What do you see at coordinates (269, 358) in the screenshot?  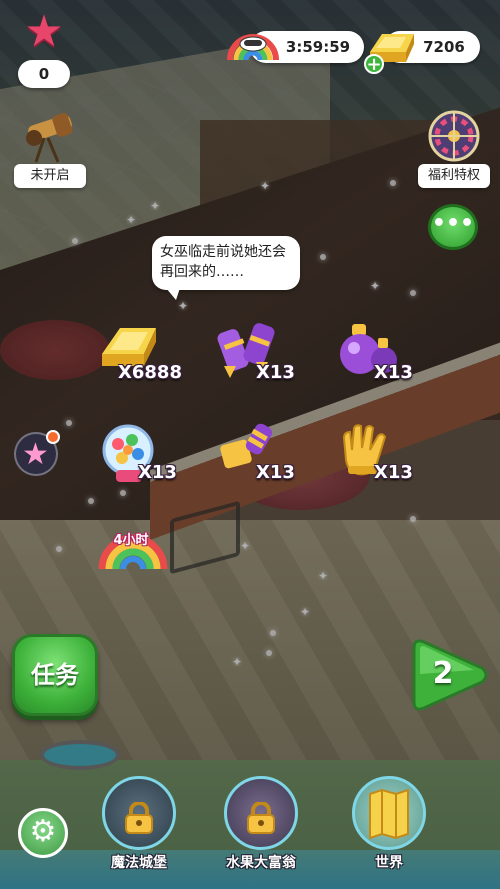 I see `reward-rocket: X13` at bounding box center [269, 358].